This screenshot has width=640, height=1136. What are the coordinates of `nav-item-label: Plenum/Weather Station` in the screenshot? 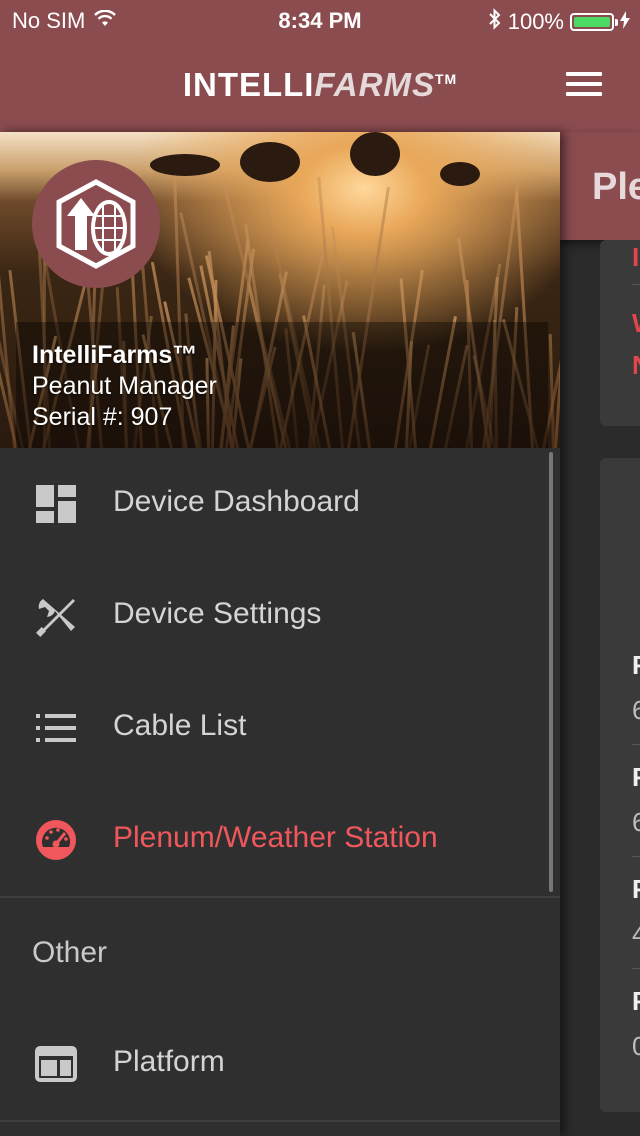 It's located at (275, 837).